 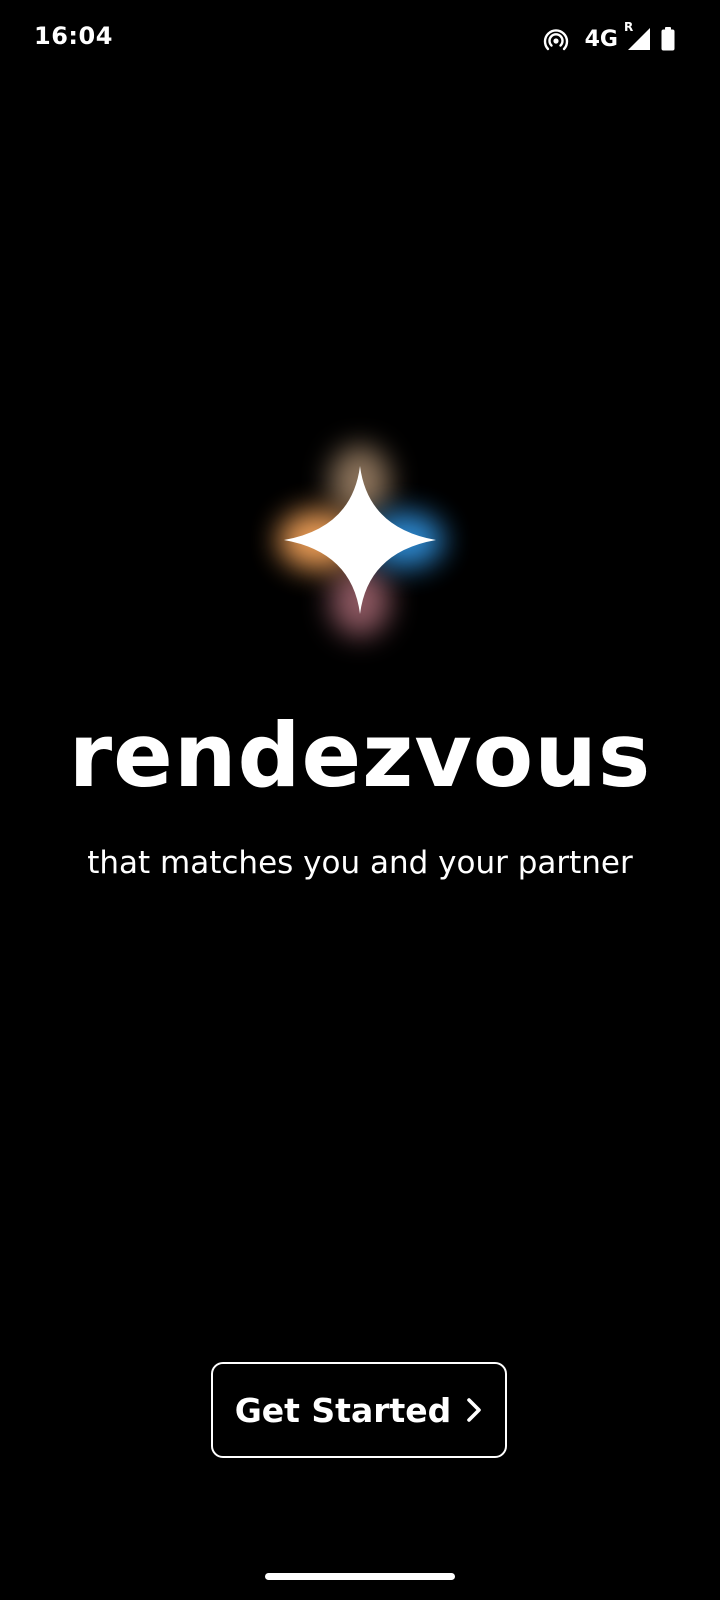 What do you see at coordinates (556, 39) in the screenshot?
I see `hotspot-icon` at bounding box center [556, 39].